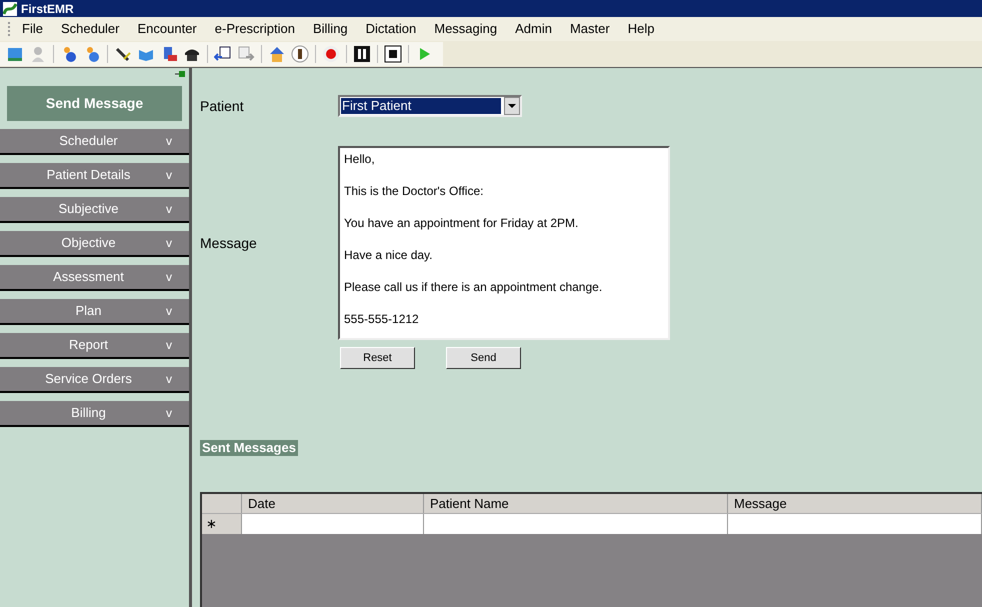  Describe the element at coordinates (222, 106) in the screenshot. I see `field-label: Patient` at that location.